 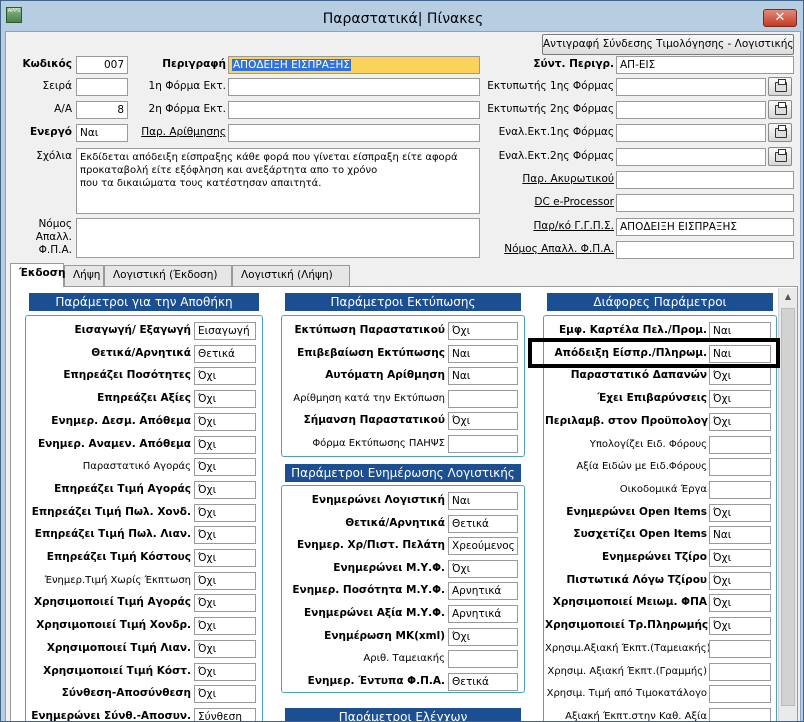 I want to click on printer1-field, so click(x=691, y=87).